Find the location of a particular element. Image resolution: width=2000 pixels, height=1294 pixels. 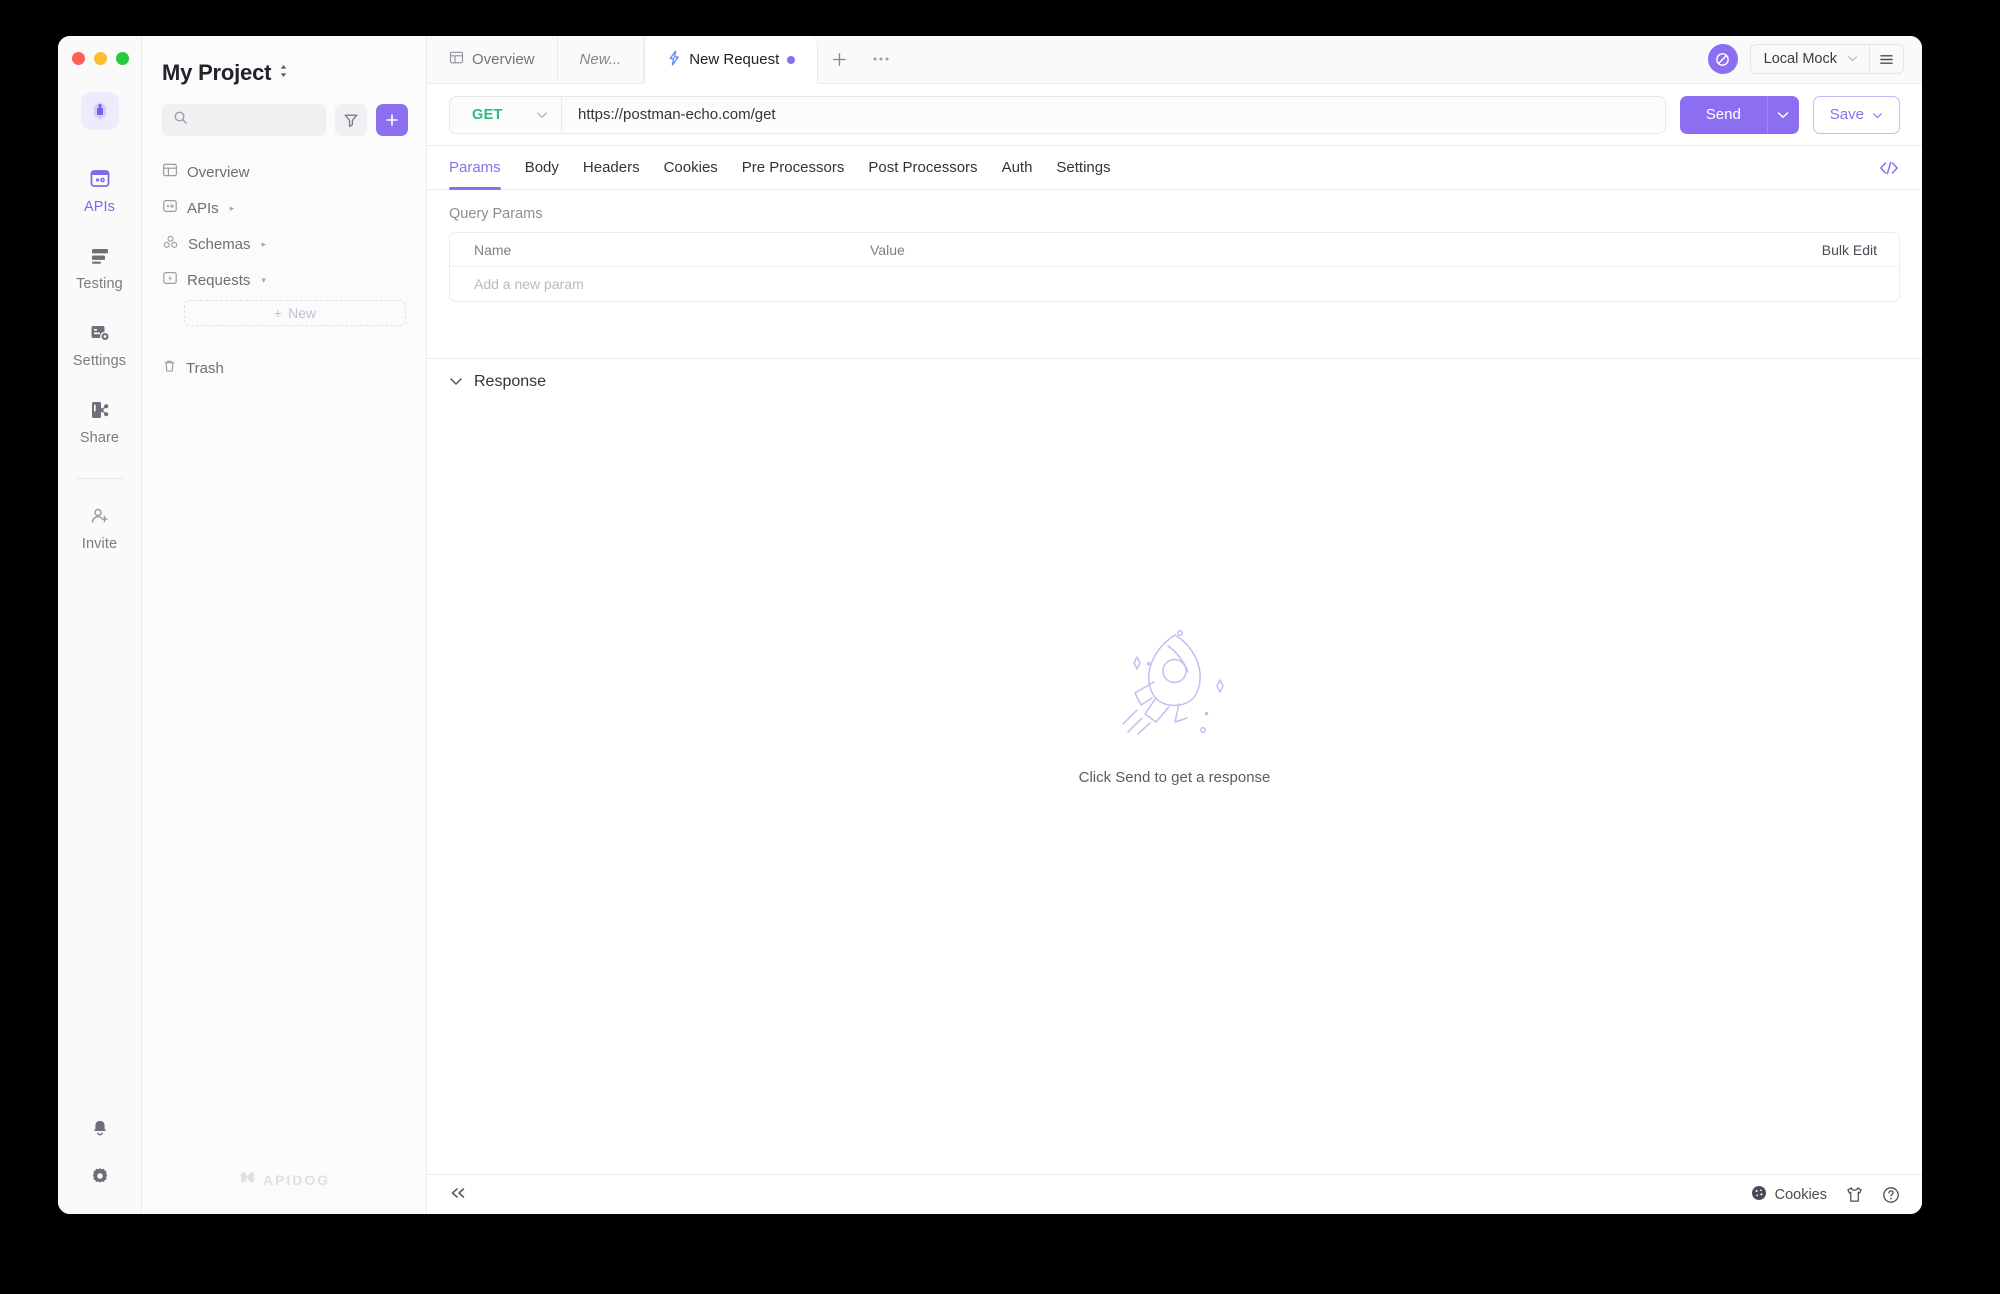

send-button-group: Send is located at coordinates (1739, 114).